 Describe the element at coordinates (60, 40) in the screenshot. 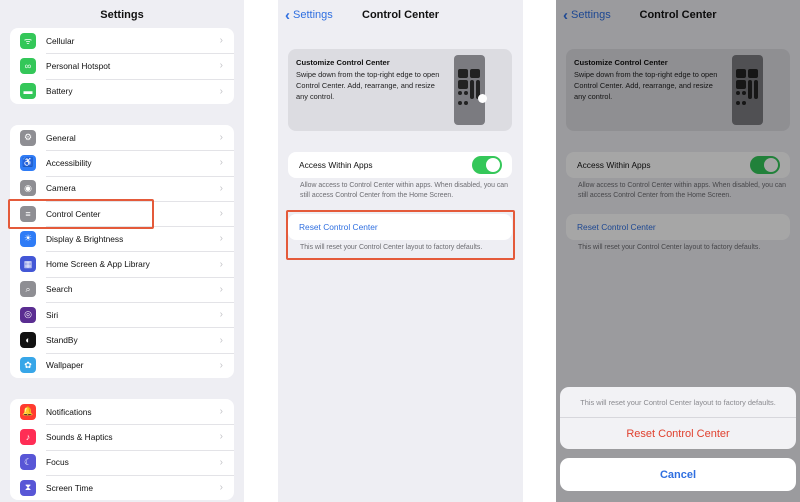

I see `settings-row-label: Cellular` at that location.